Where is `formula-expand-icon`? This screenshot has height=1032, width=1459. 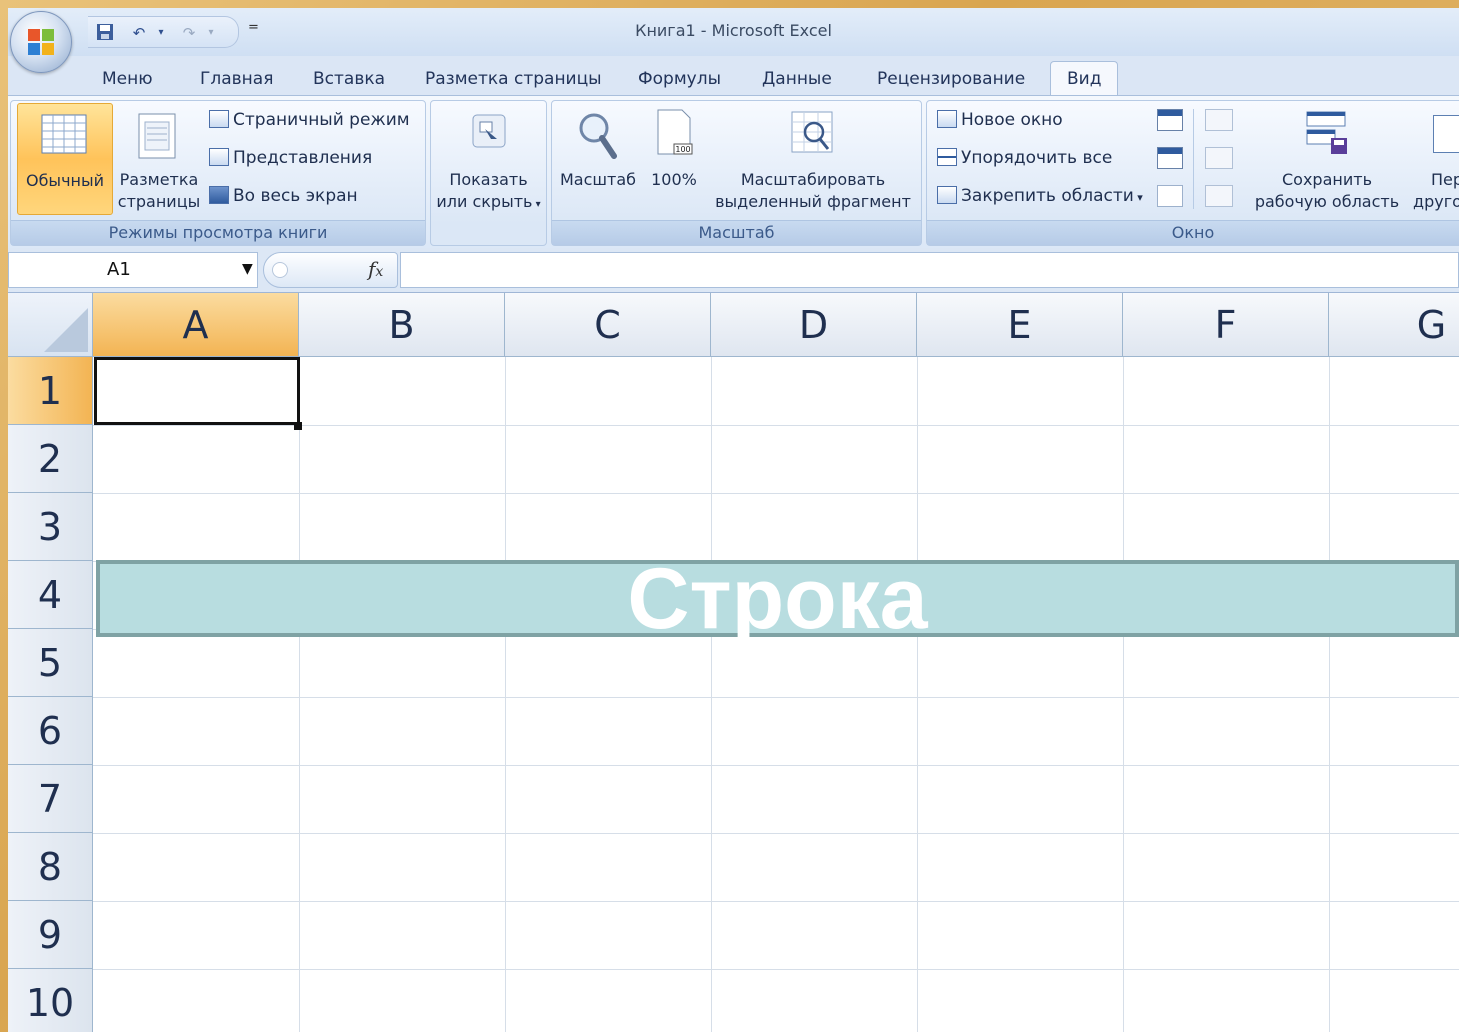 formula-expand-icon is located at coordinates (280, 270).